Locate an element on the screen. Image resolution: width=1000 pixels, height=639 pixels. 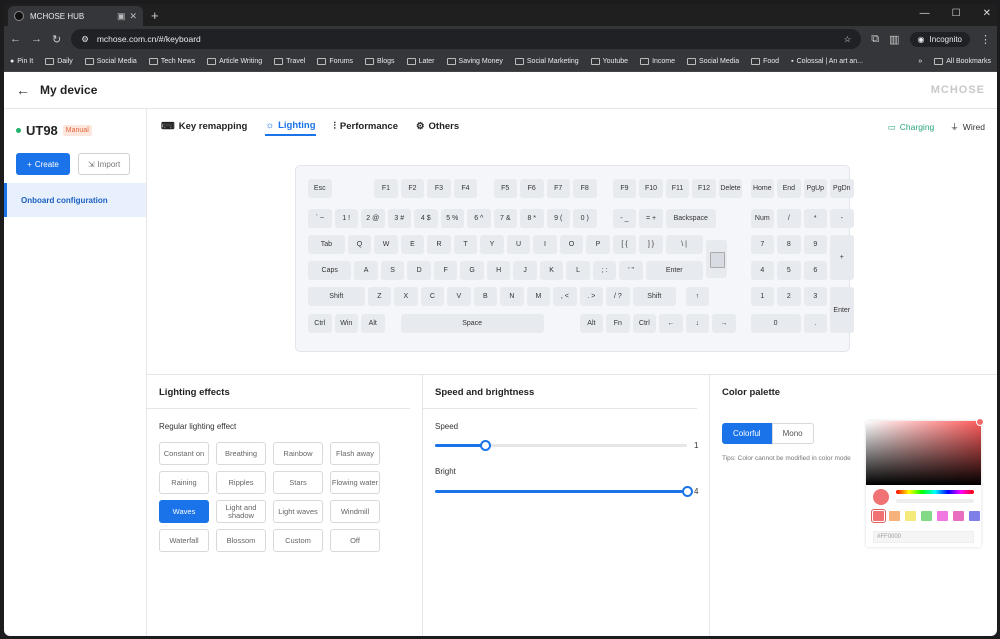
key-v: V is located at coordinates (459, 296).